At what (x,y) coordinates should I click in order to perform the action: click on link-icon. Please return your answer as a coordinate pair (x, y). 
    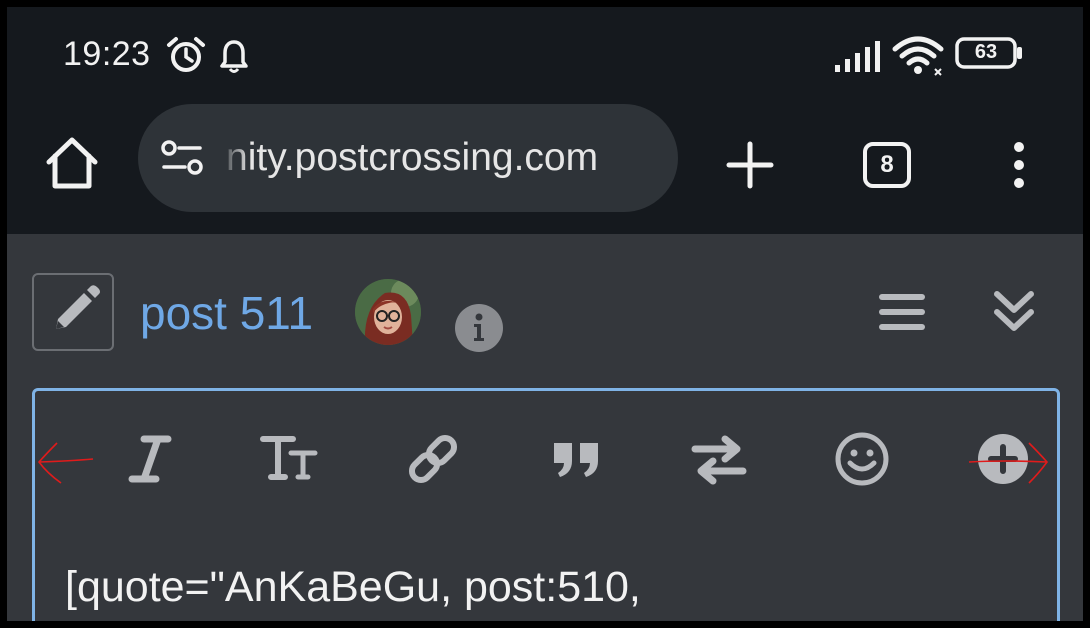
    Looking at the image, I should click on (433, 459).